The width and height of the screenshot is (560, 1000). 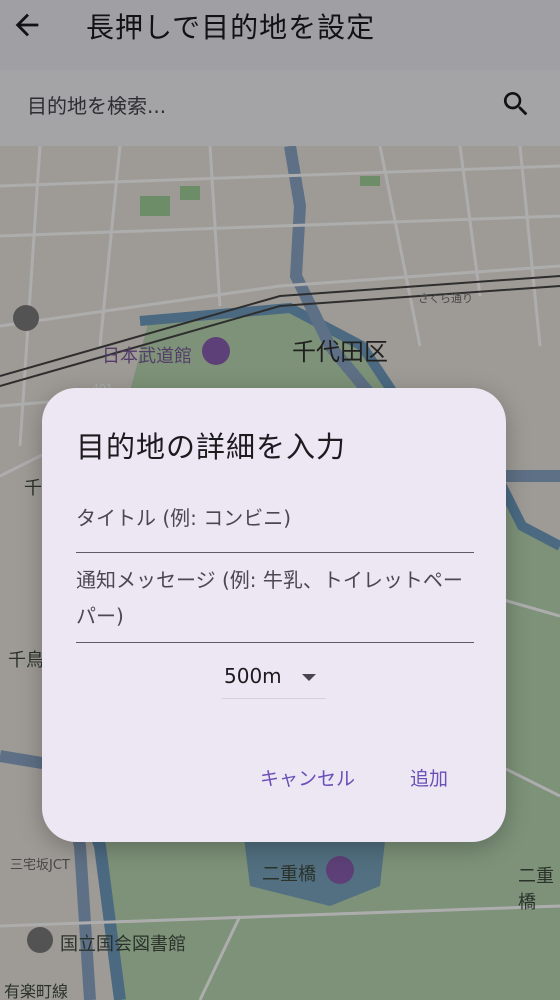 What do you see at coordinates (429, 777) in the screenshot?
I see `add-button: 追加` at bounding box center [429, 777].